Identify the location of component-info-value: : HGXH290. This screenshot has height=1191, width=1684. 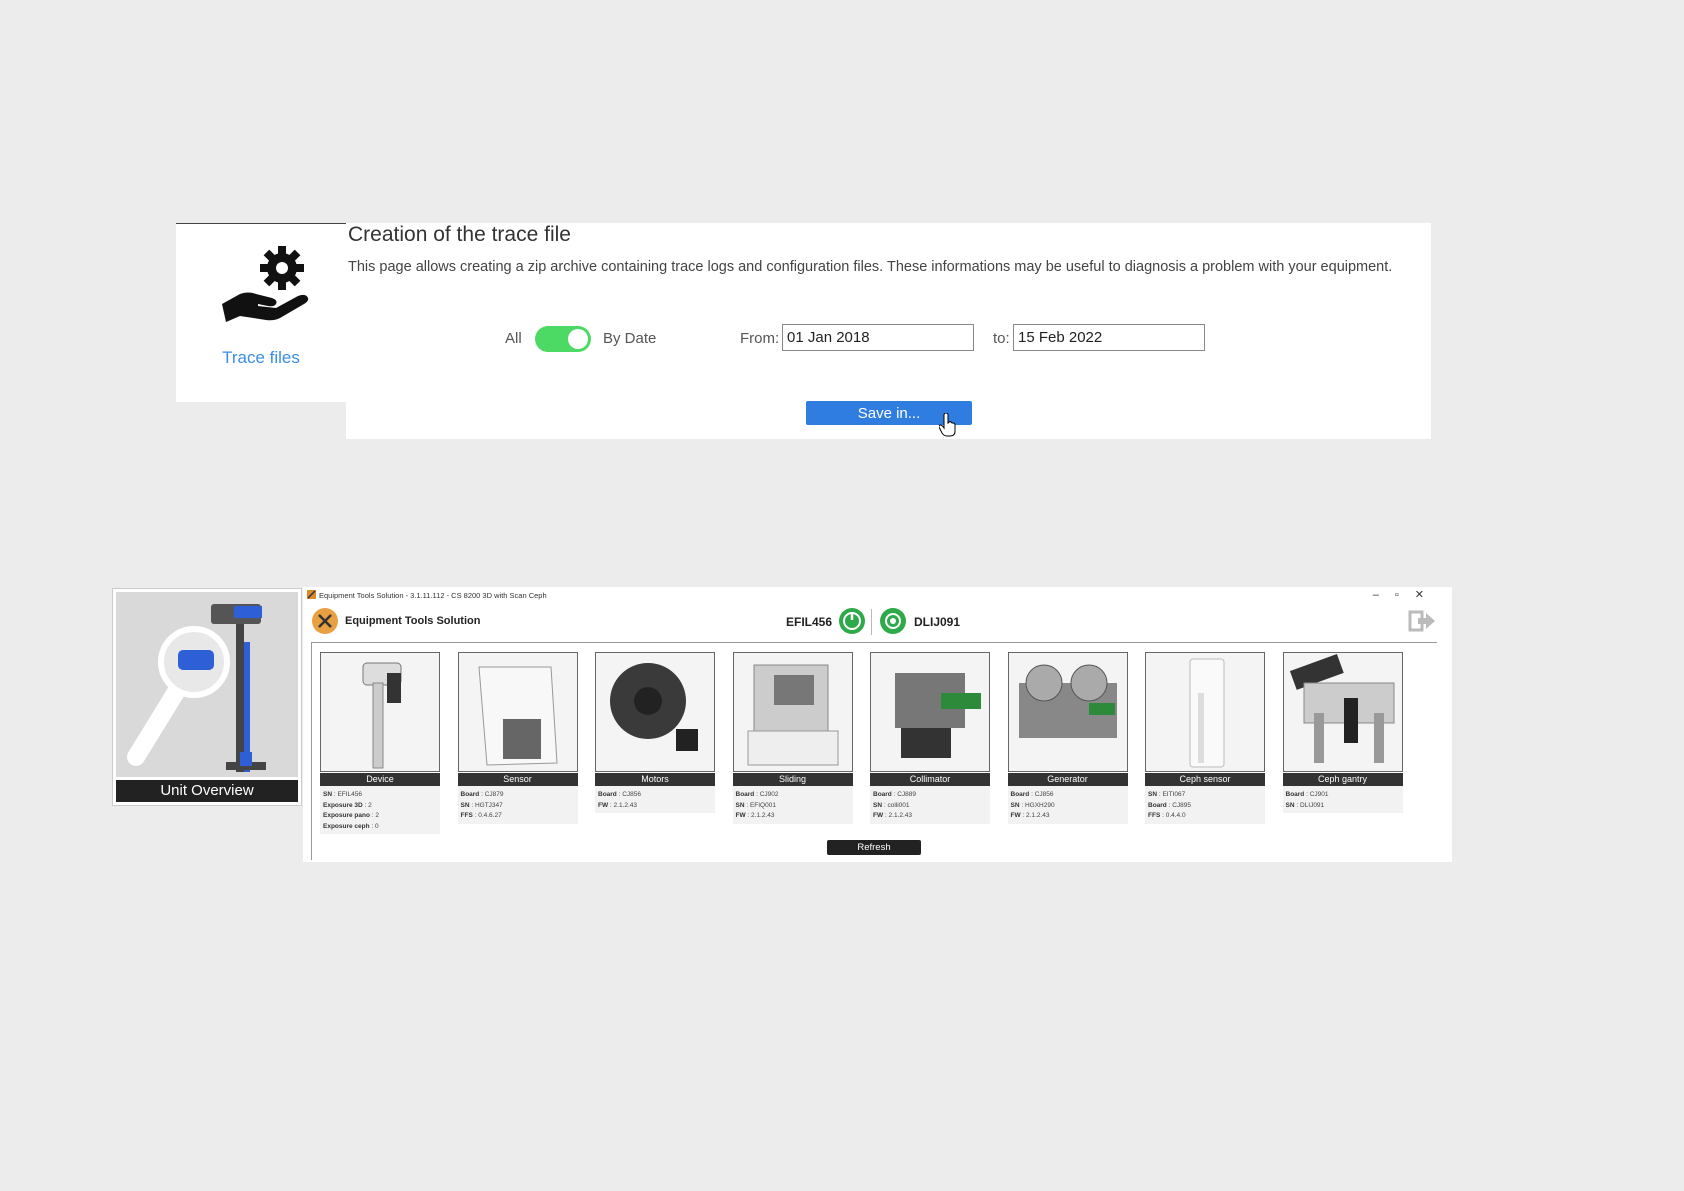
(1037, 805).